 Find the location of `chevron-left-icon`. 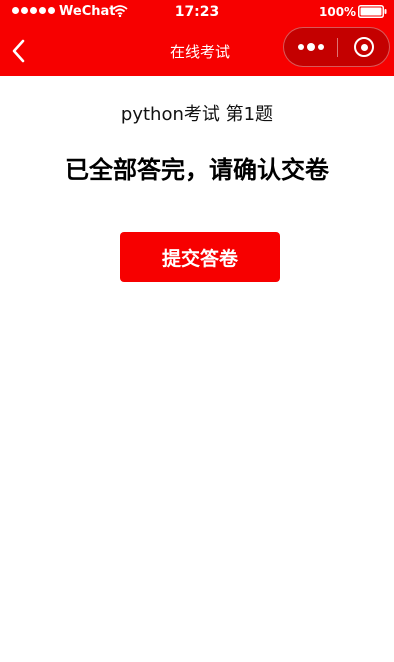

chevron-left-icon is located at coordinates (18, 51).